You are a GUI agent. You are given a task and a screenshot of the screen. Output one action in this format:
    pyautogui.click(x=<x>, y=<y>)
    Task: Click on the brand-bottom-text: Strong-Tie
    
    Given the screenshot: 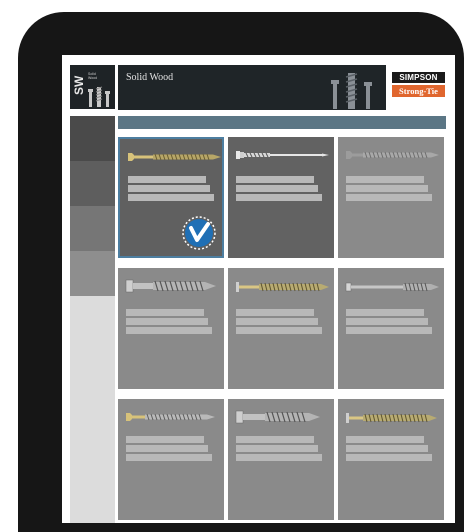 What is the action you would take?
    pyautogui.click(x=418, y=91)
    